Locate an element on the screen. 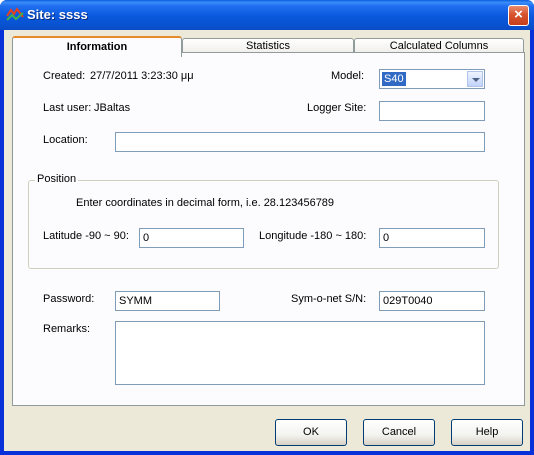  longitude-input: 0 is located at coordinates (432, 238).